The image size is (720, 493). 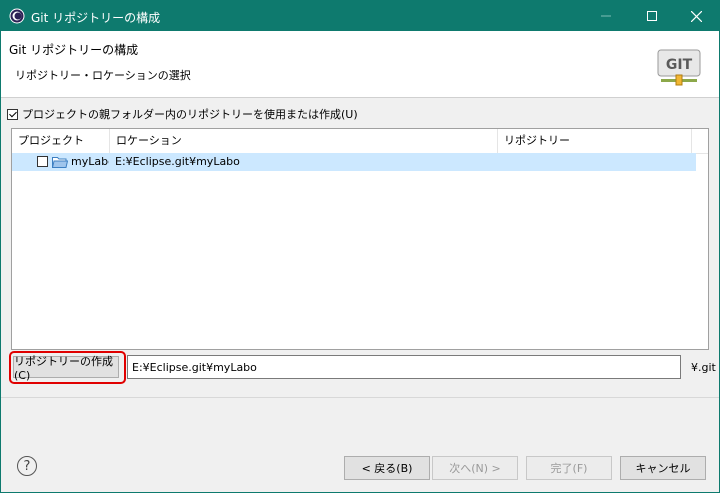 What do you see at coordinates (360, 397) in the screenshot?
I see `footer-divider` at bounding box center [360, 397].